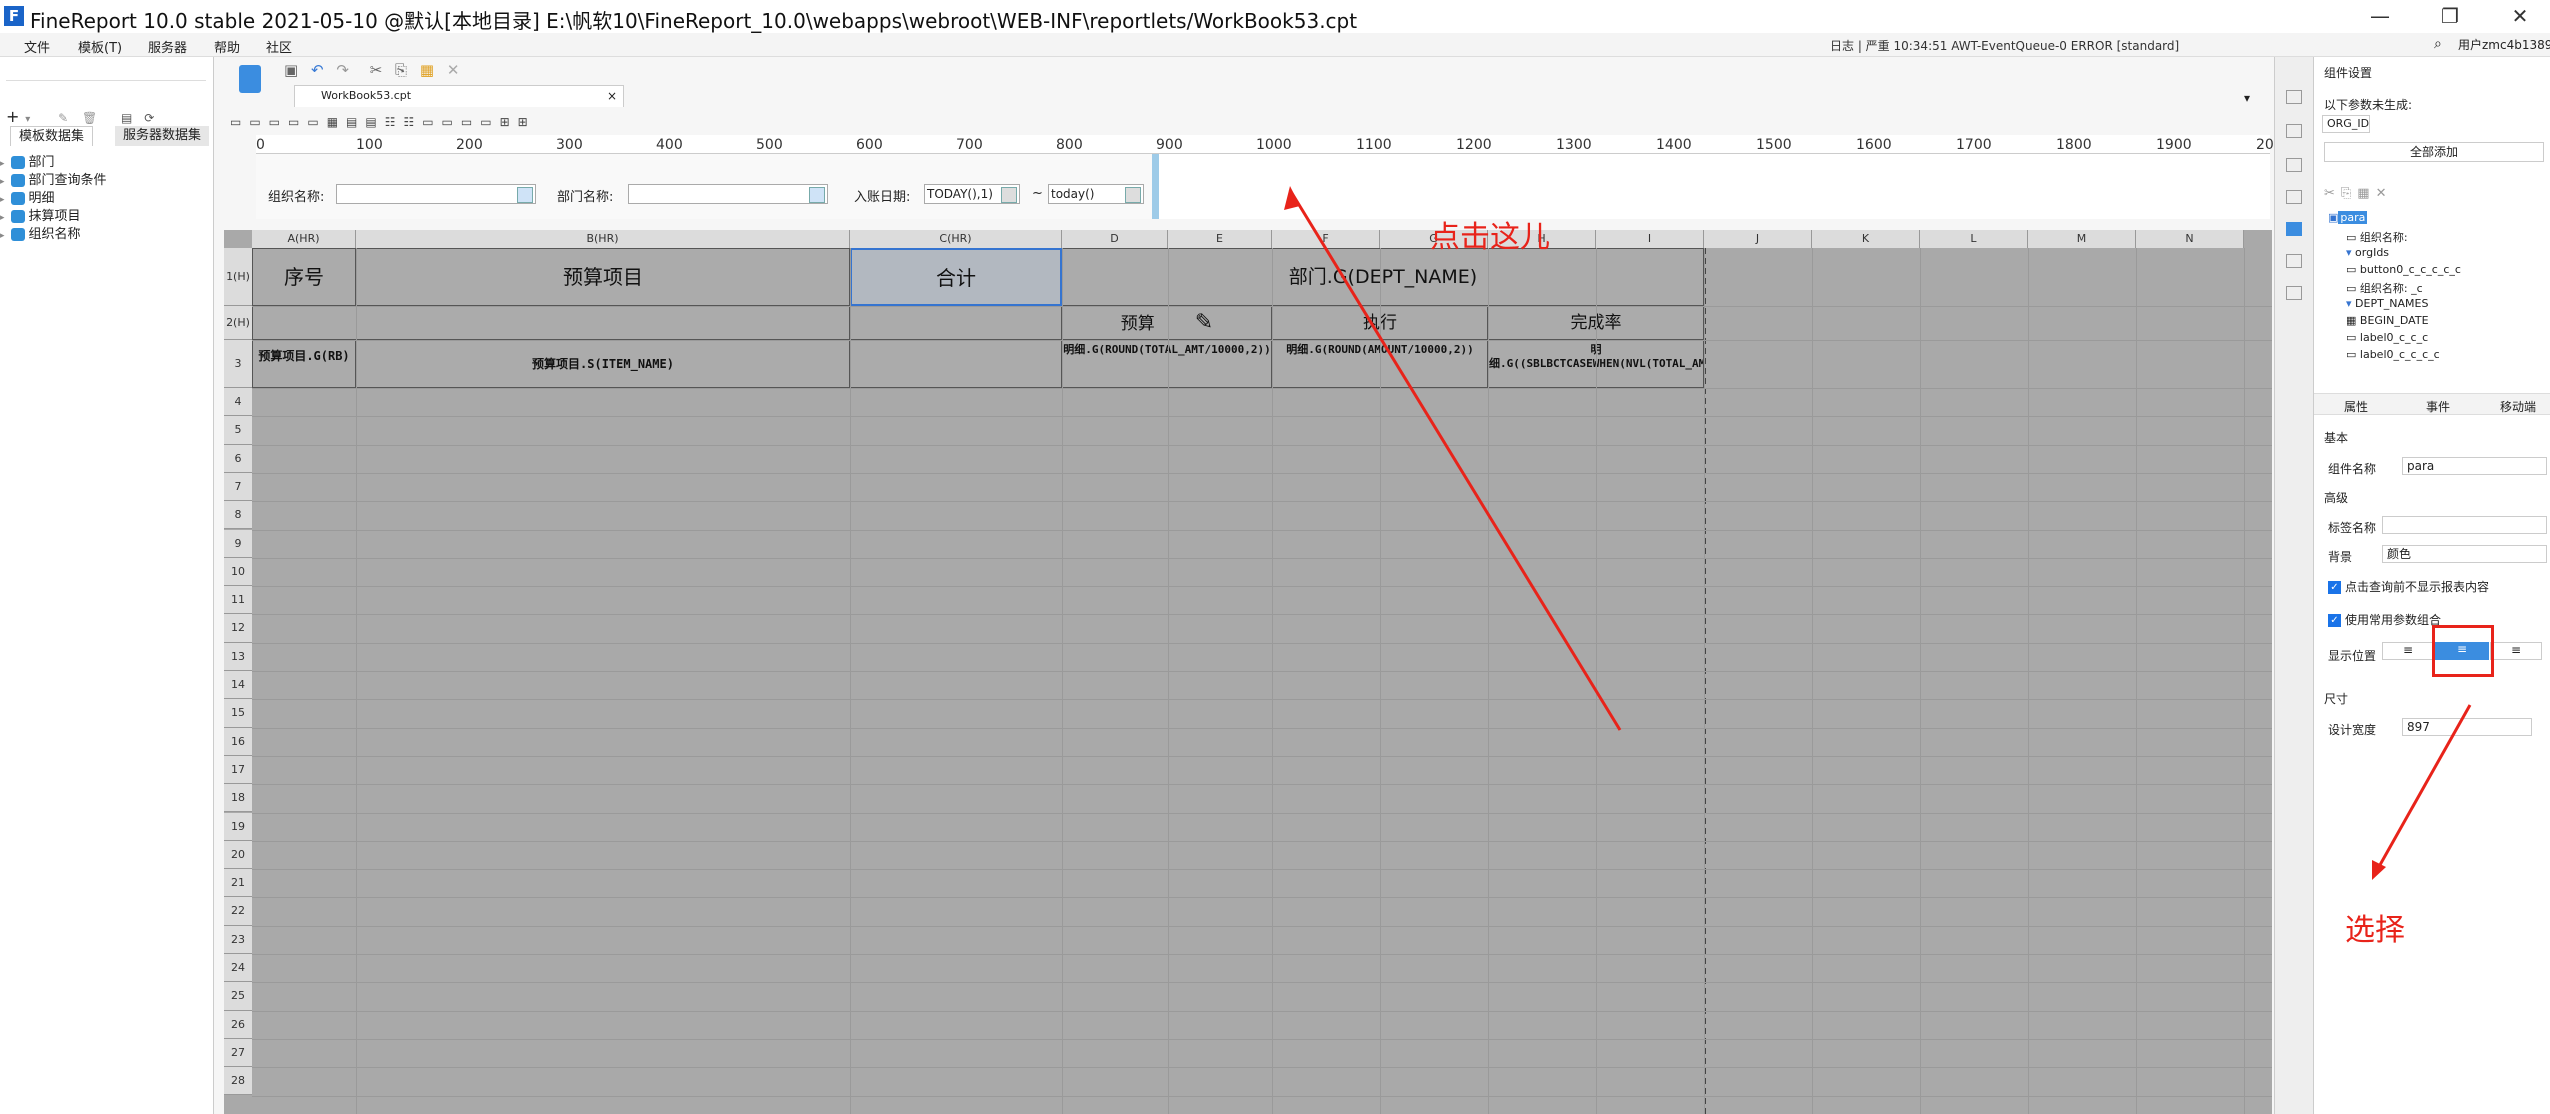 The width and height of the screenshot is (2550, 1114). I want to click on widget-tree-item: ▾ DEPT_NAMES, so click(2387, 305).